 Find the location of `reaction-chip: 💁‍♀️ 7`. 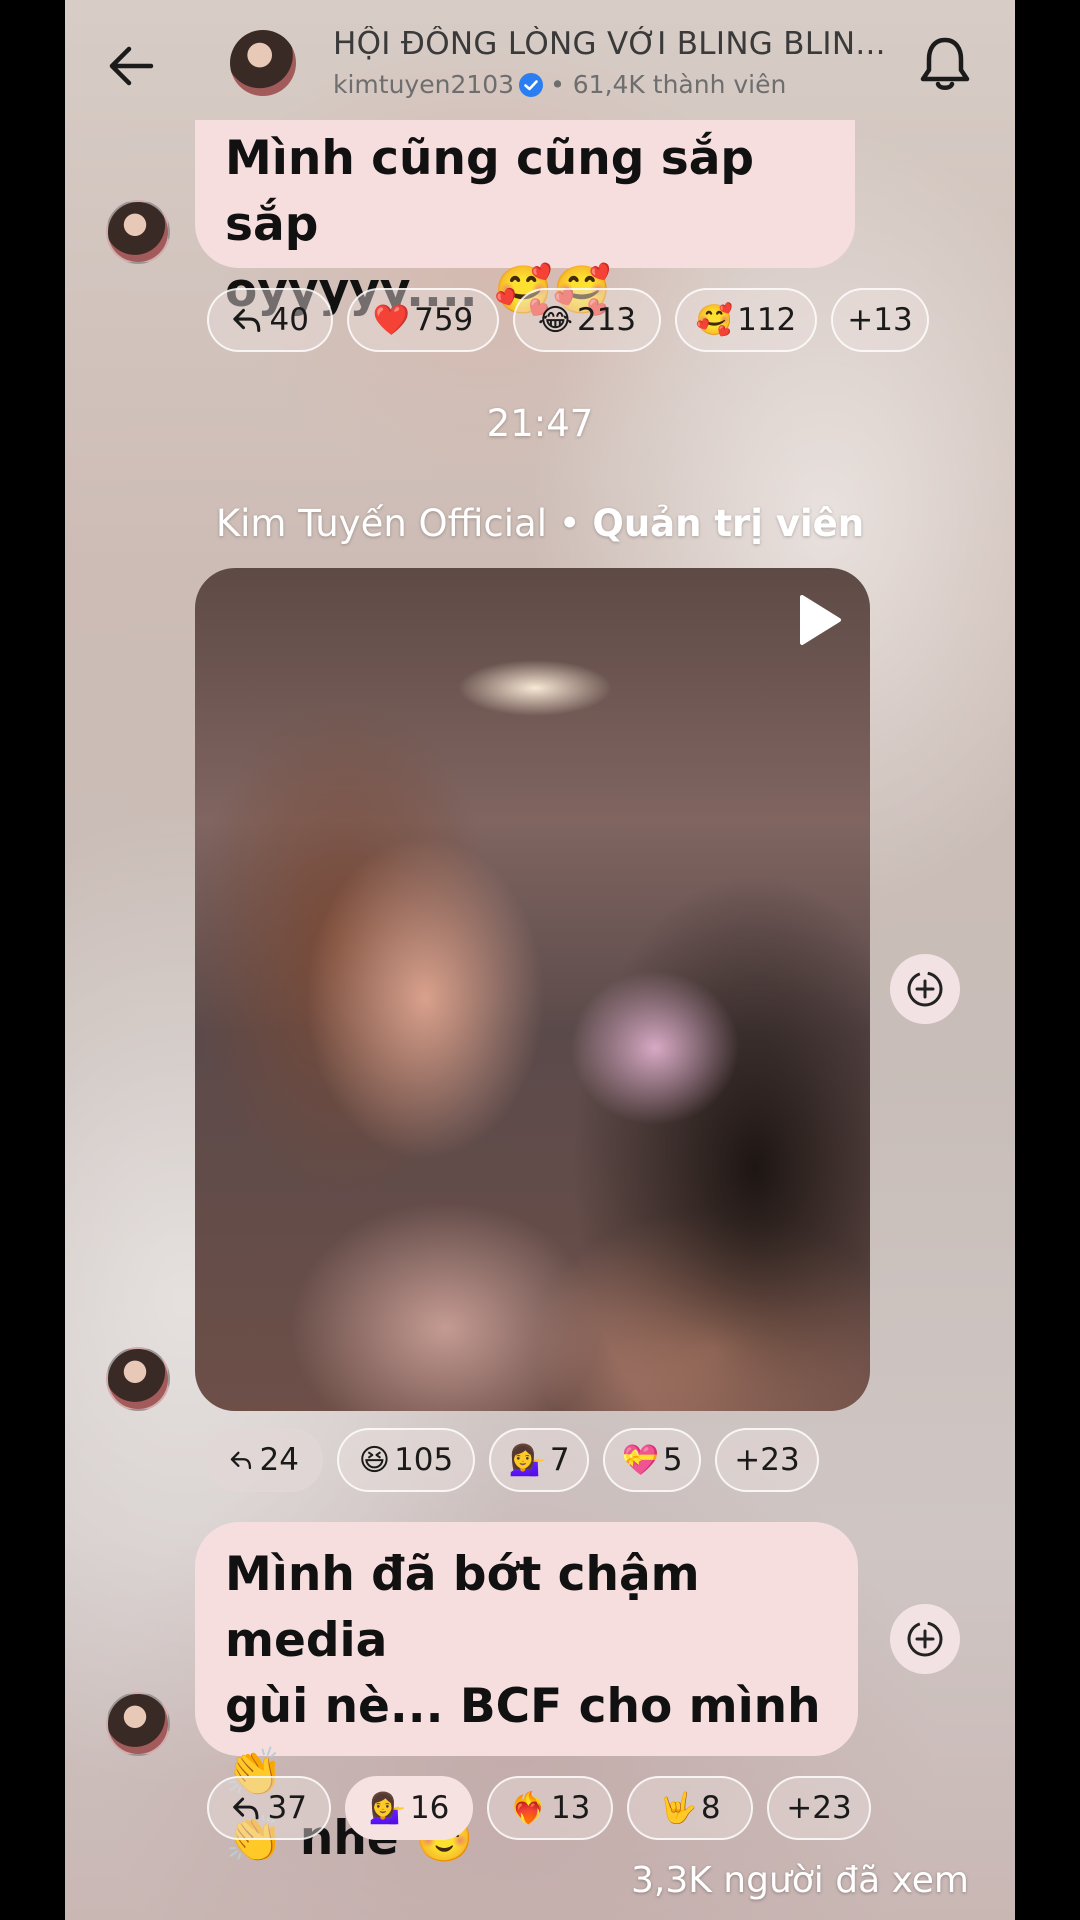

reaction-chip: 💁‍♀️ 7 is located at coordinates (539, 1460).